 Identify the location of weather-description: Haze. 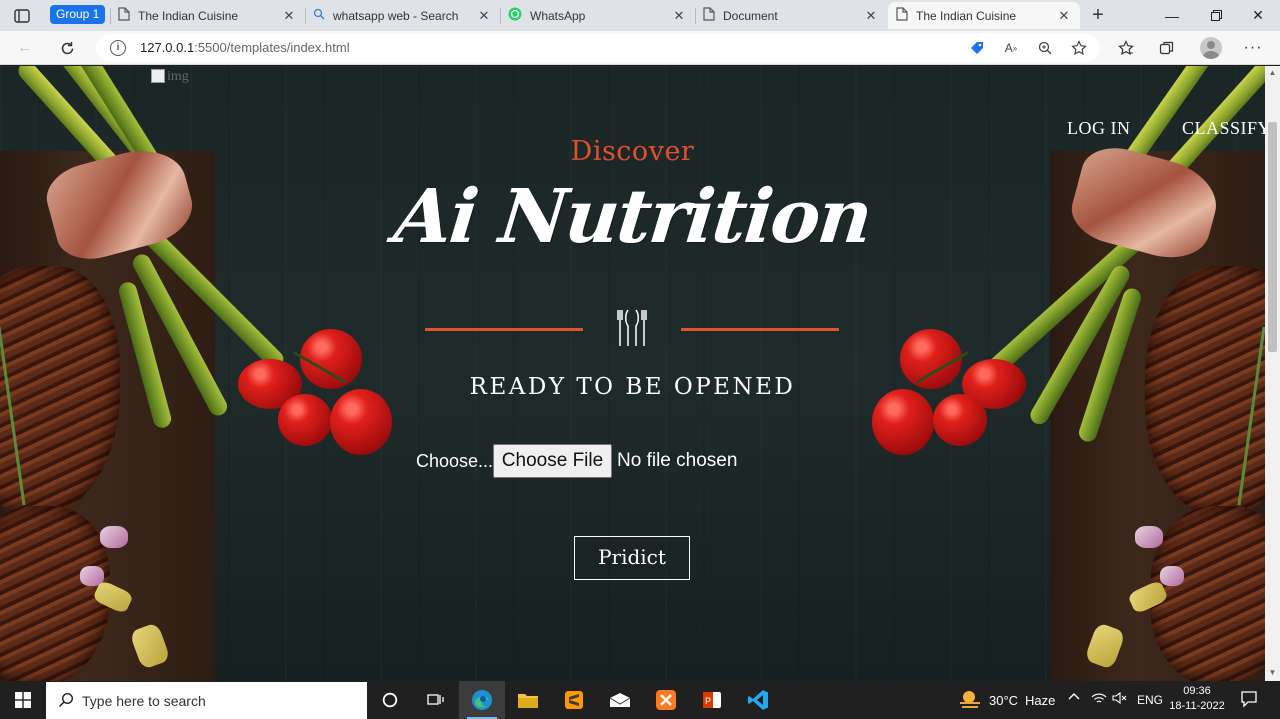
(1040, 700).